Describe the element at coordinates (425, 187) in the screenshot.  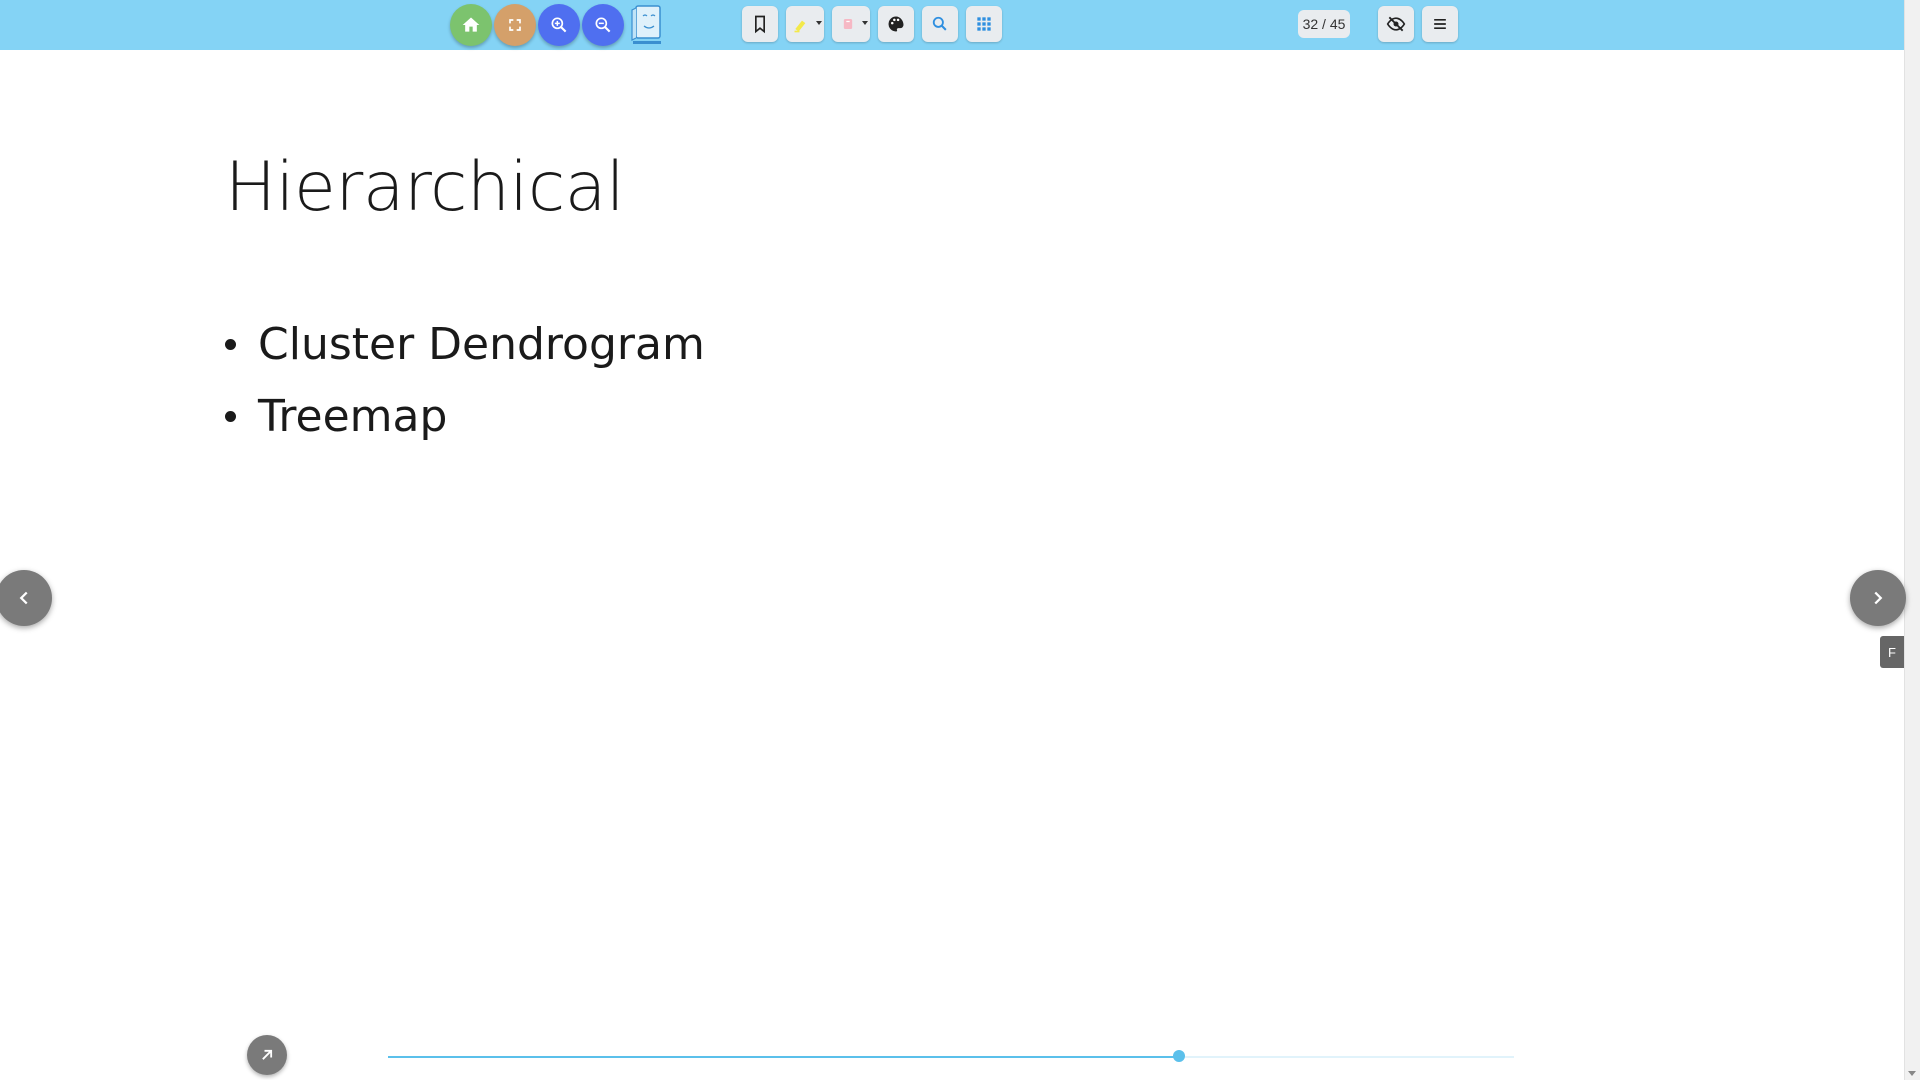
I see `slide-title: Hierarchical` at that location.